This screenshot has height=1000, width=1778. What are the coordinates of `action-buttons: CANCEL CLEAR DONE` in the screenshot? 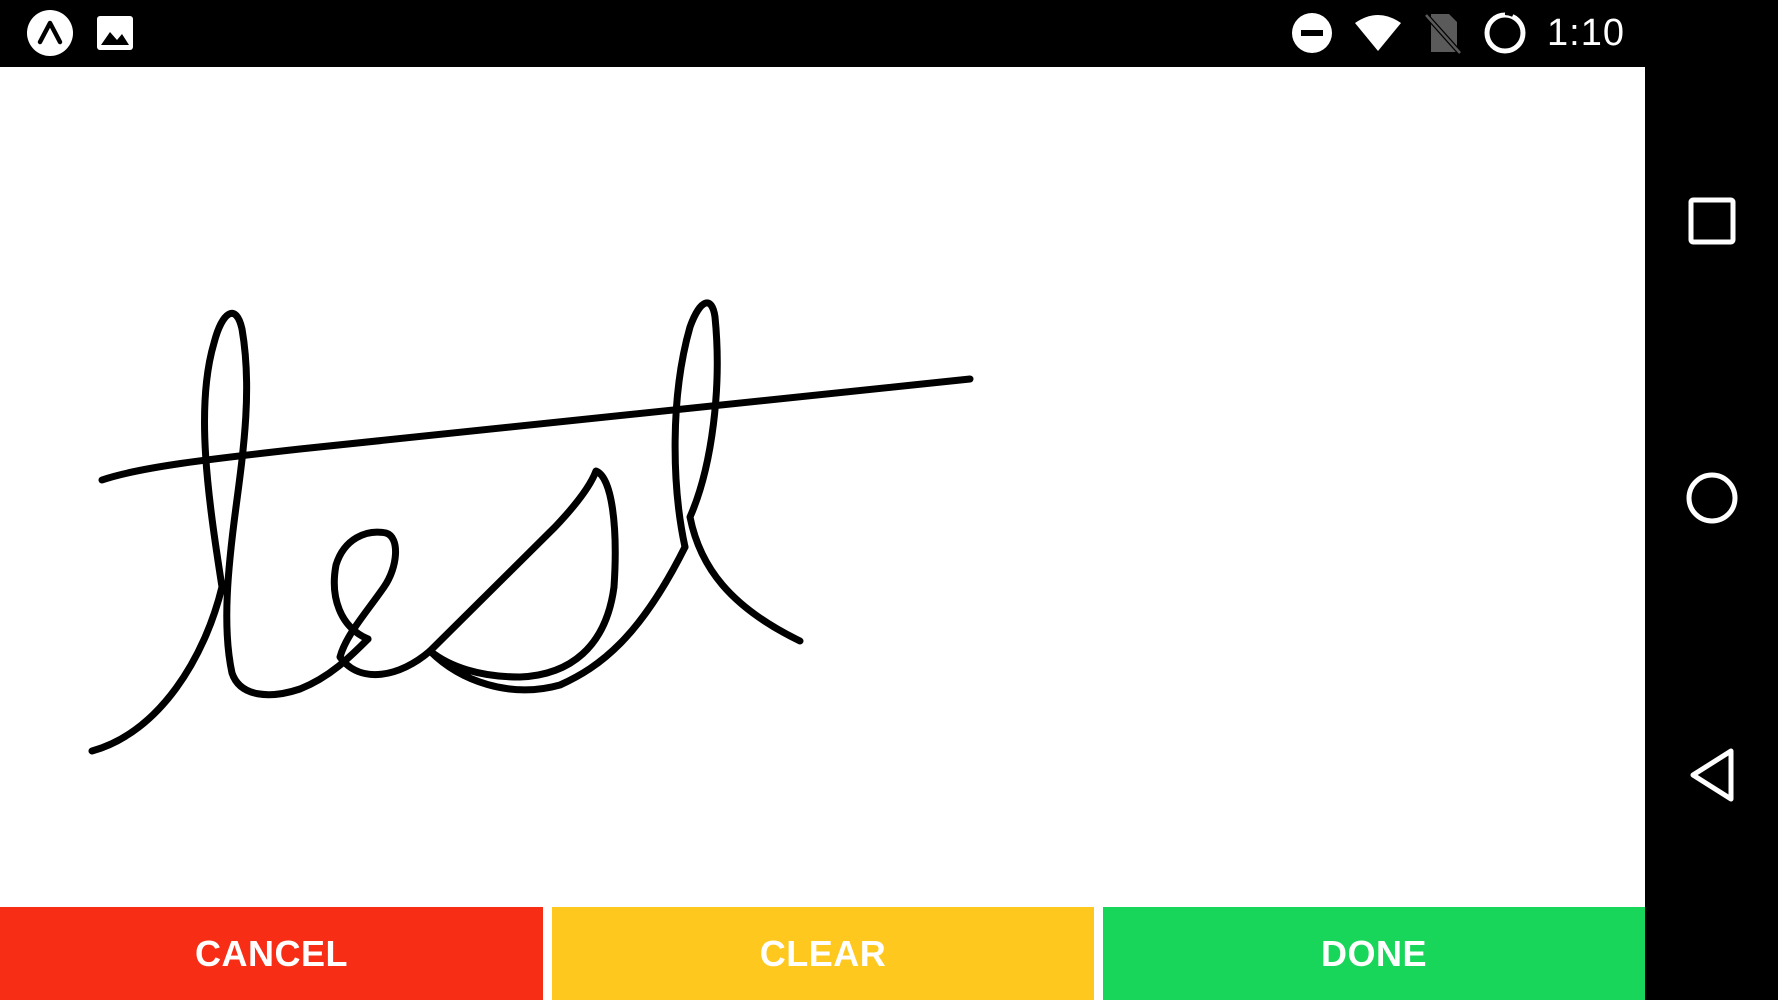 It's located at (822, 953).